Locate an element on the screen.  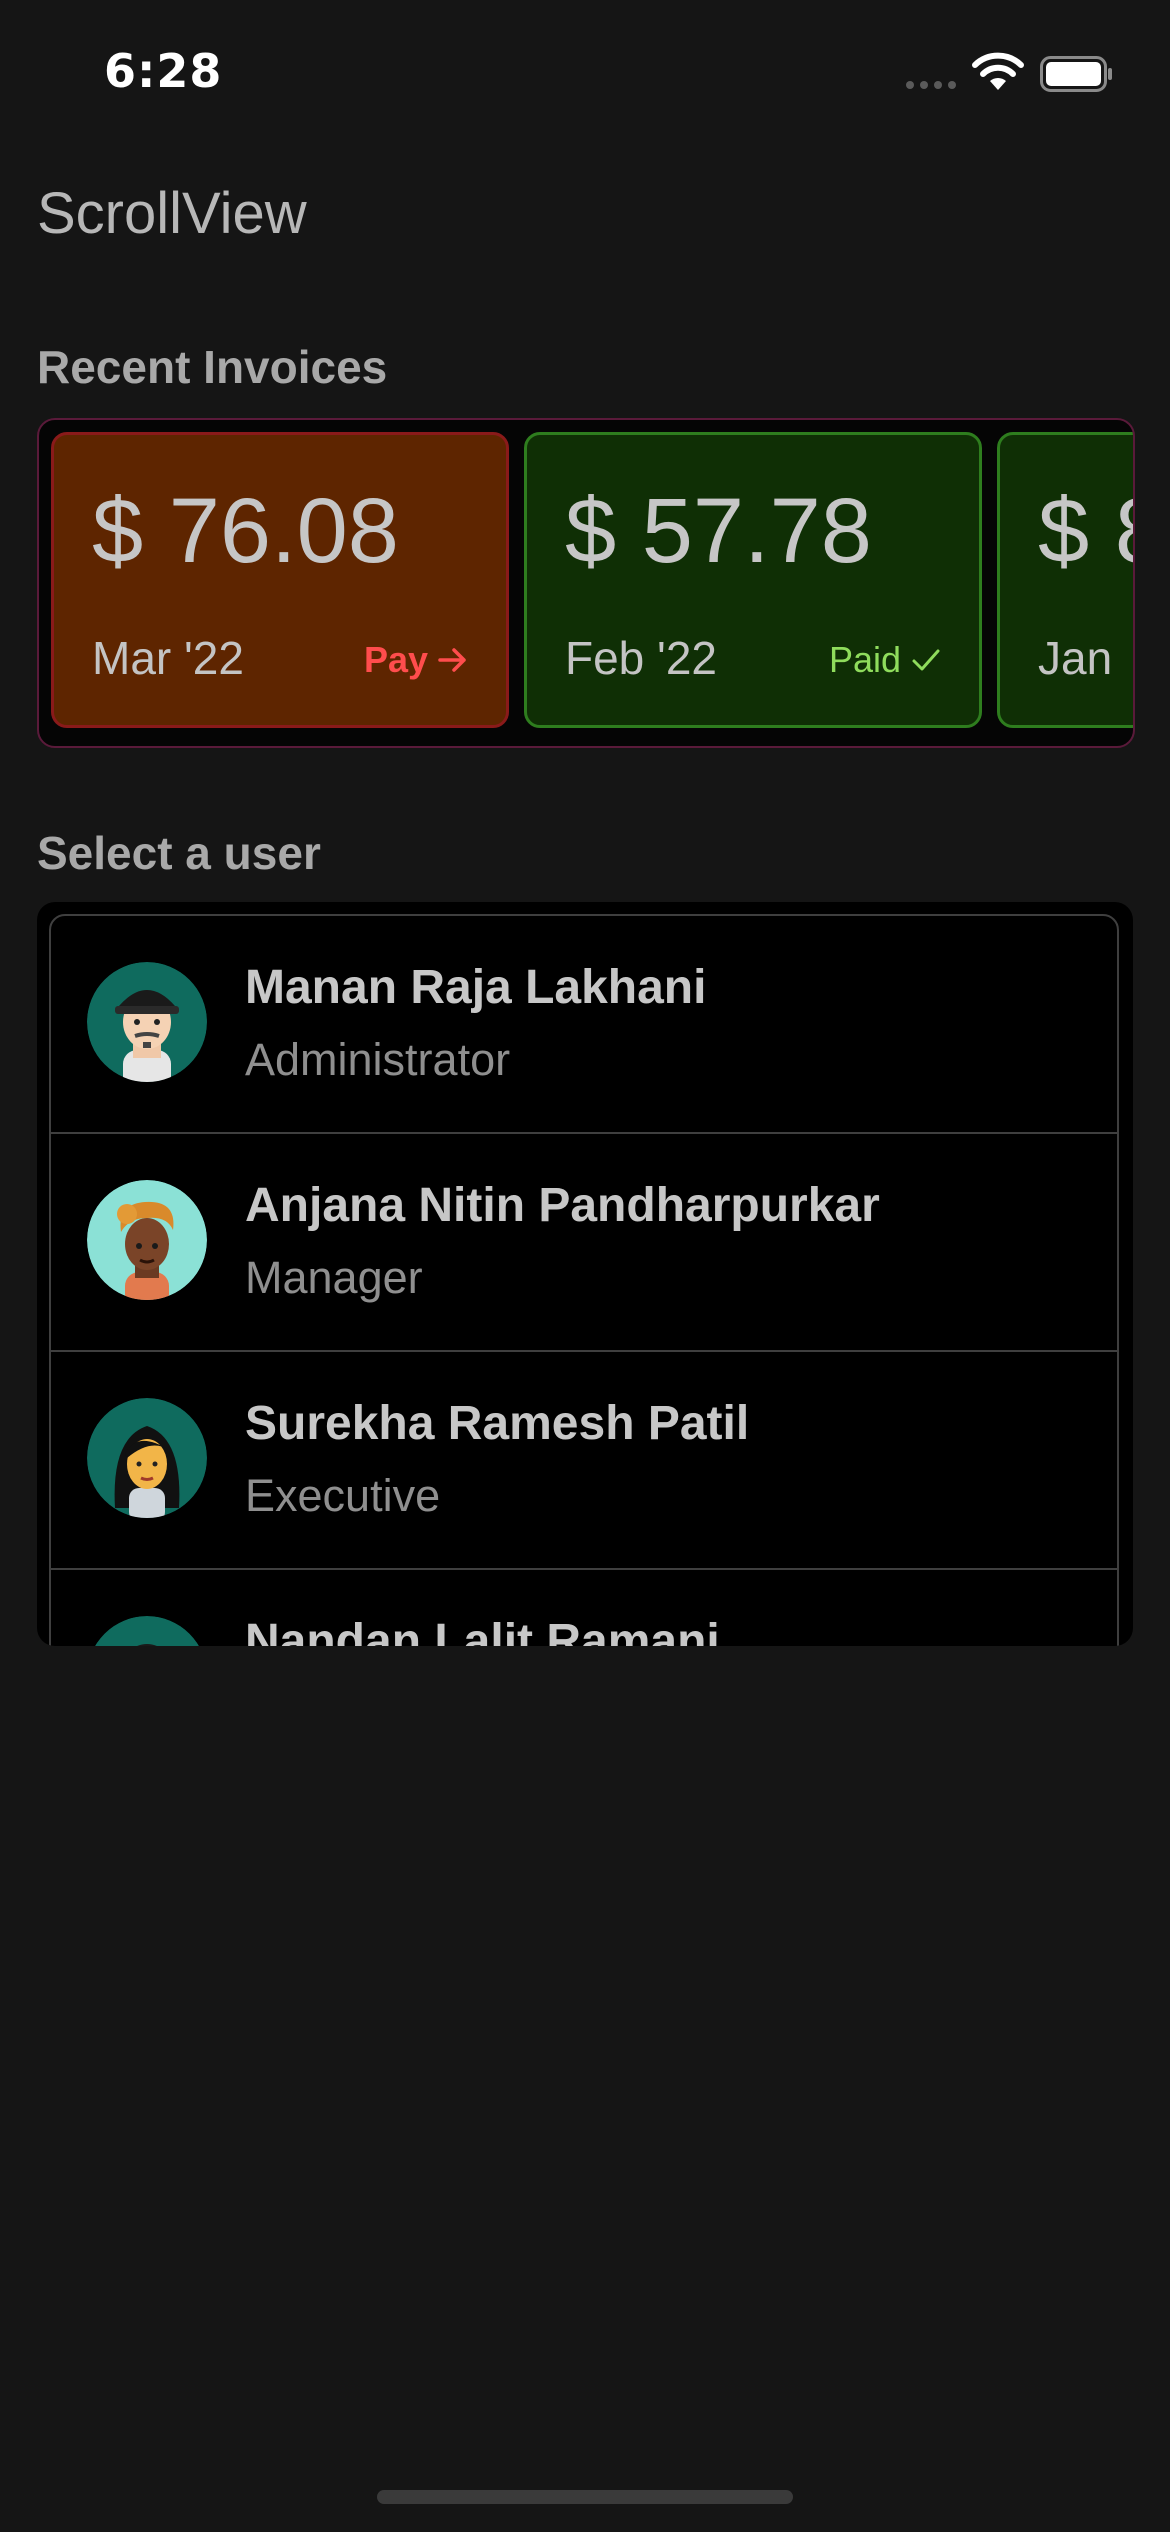
avatar-woman-turban-icon is located at coordinates (147, 1240).